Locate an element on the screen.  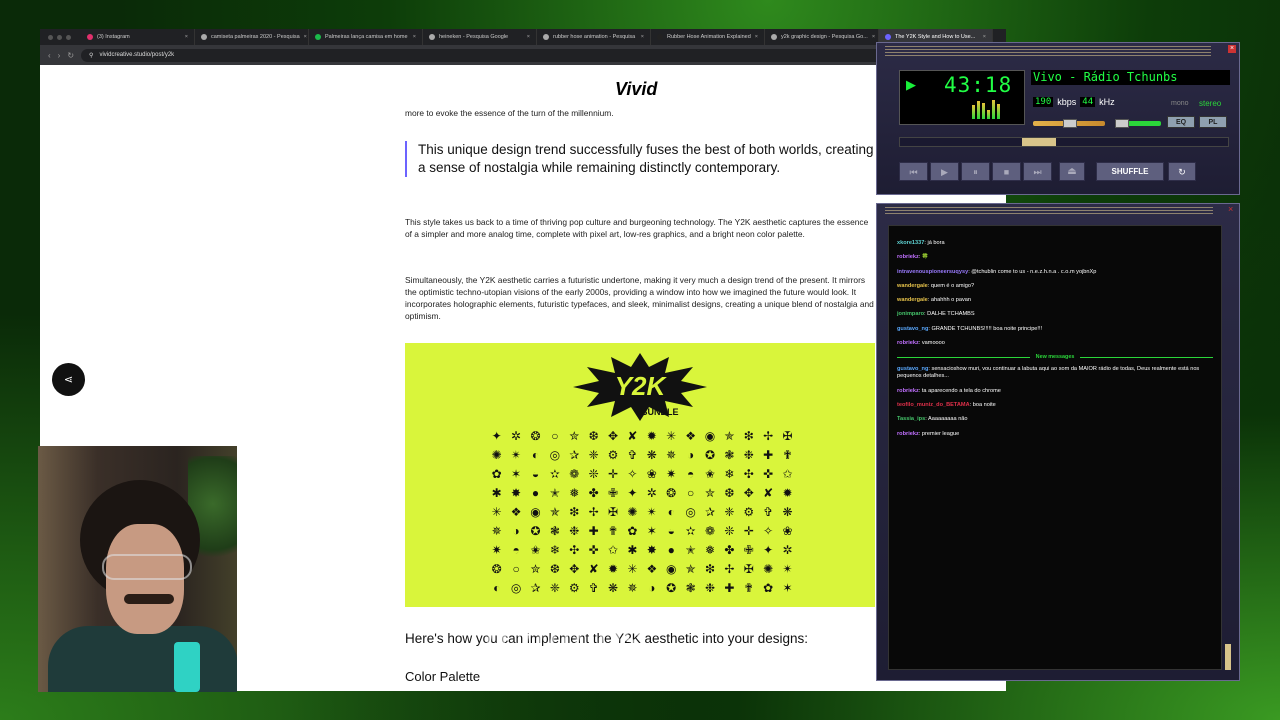
new-messages-divider: New messages is located at coordinates (1055, 357).